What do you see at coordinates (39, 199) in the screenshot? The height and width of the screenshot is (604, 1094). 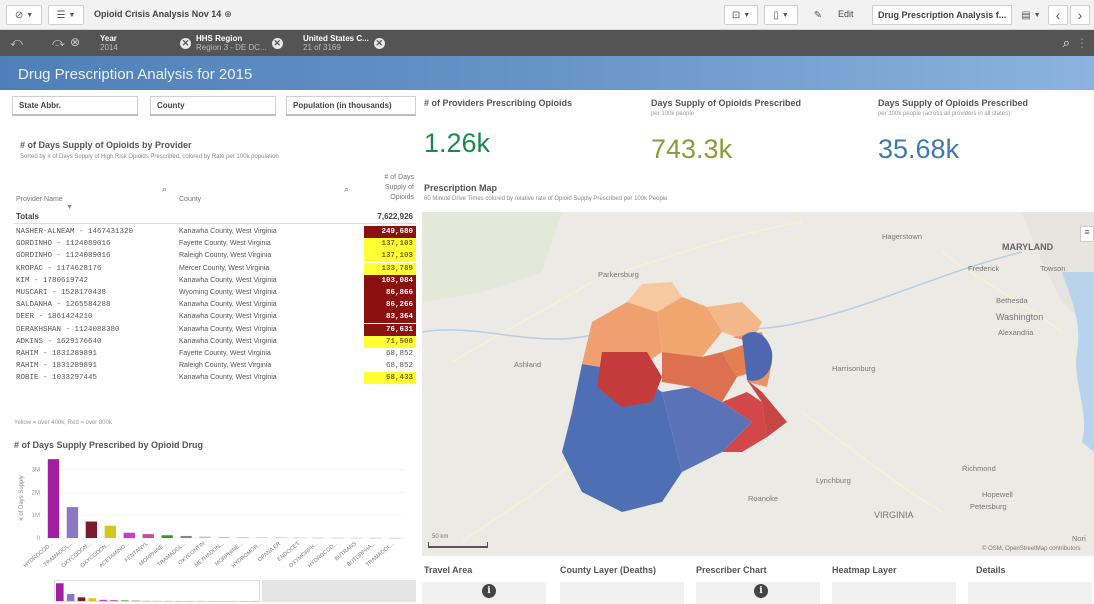 I see `column-header-provider: Provider Name` at bounding box center [39, 199].